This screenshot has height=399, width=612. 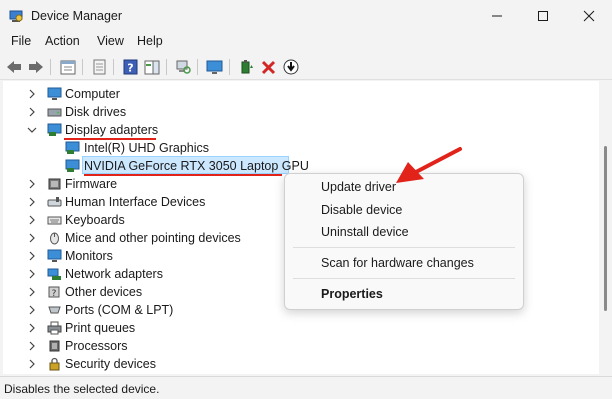 I want to click on properties-sheet-icon, so click(x=68, y=67).